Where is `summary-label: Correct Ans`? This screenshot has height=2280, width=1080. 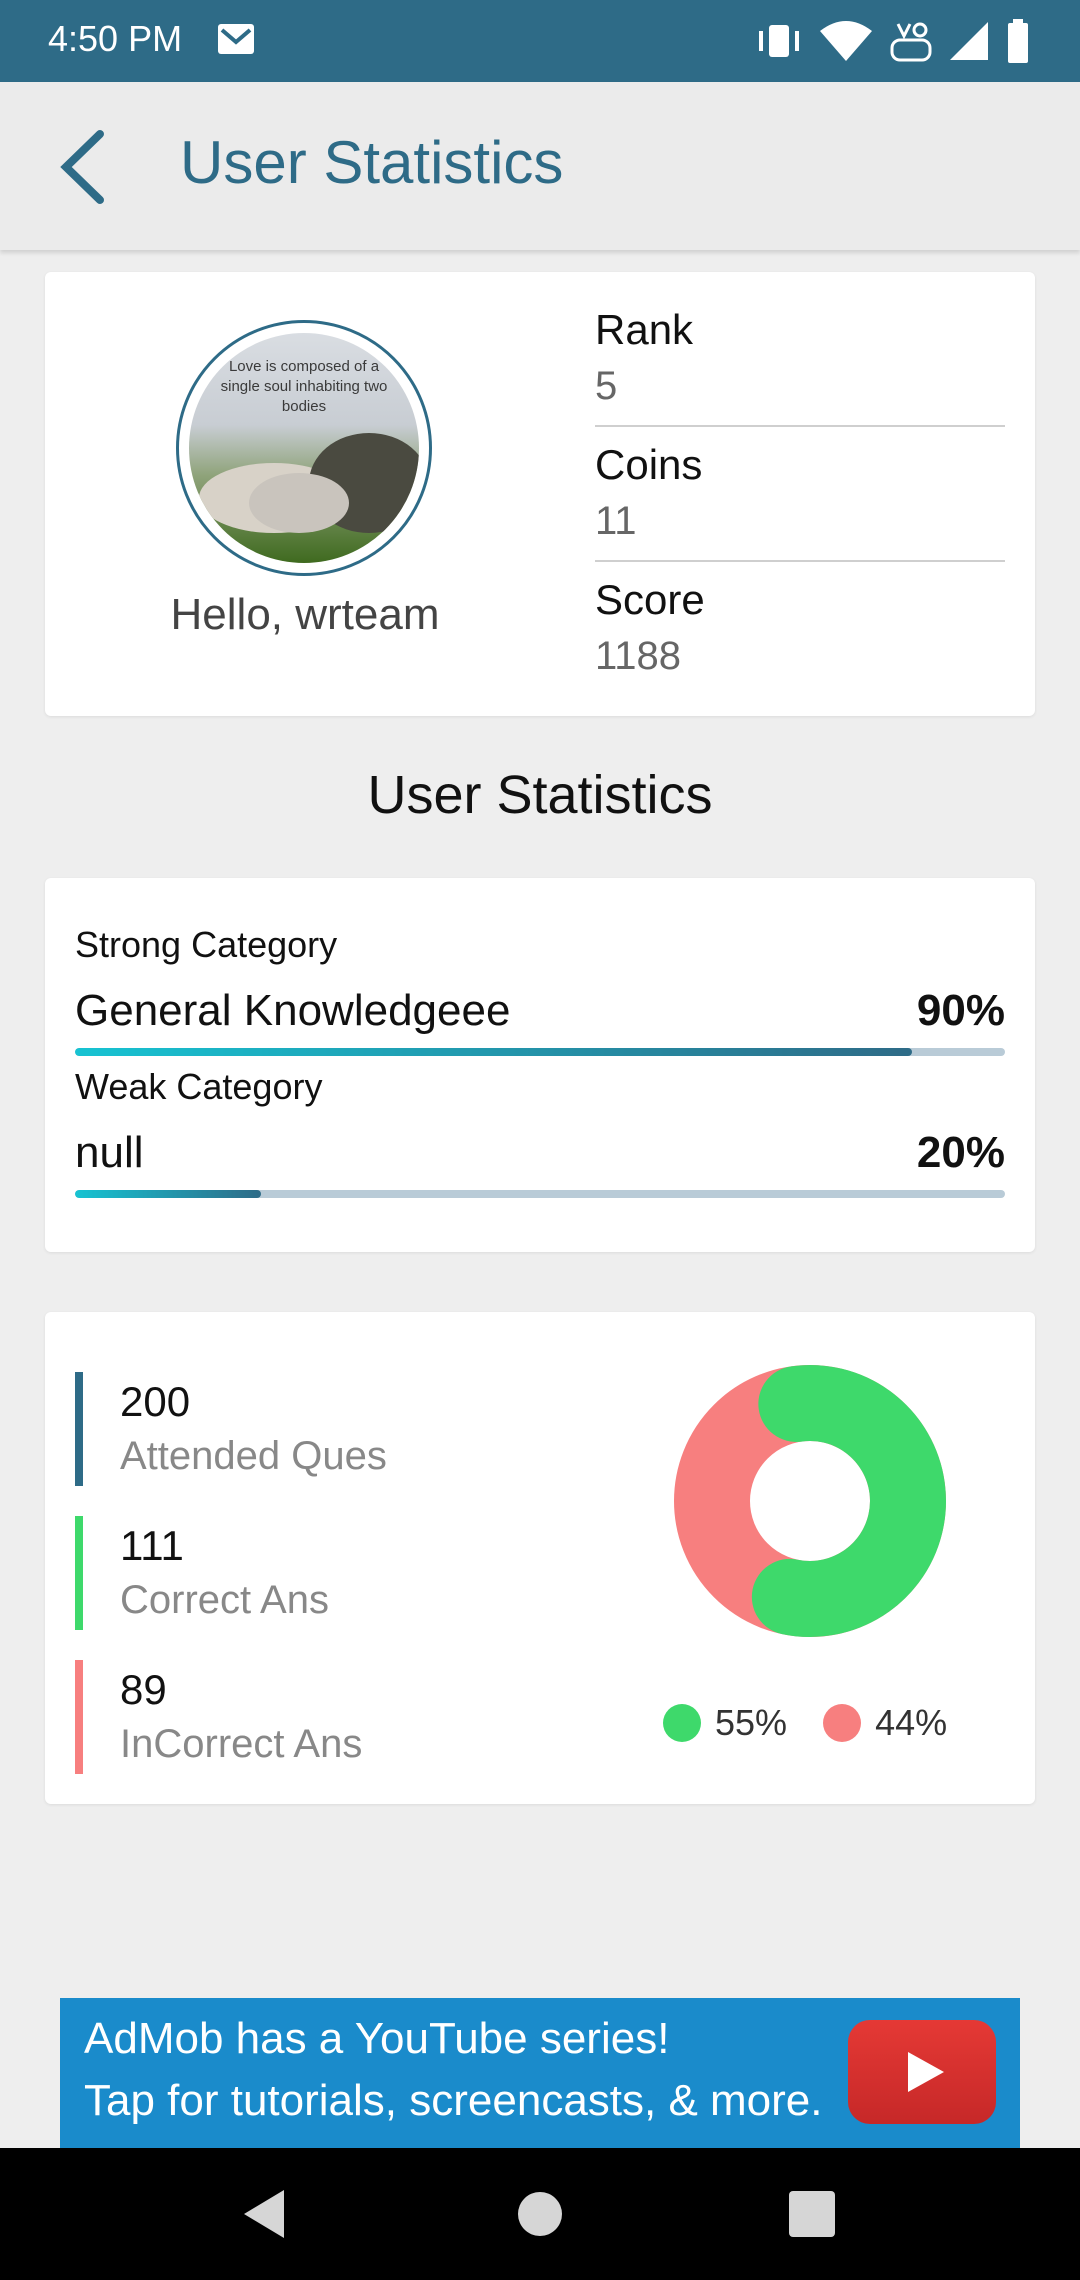
summary-label: Correct Ans is located at coordinates (224, 1600).